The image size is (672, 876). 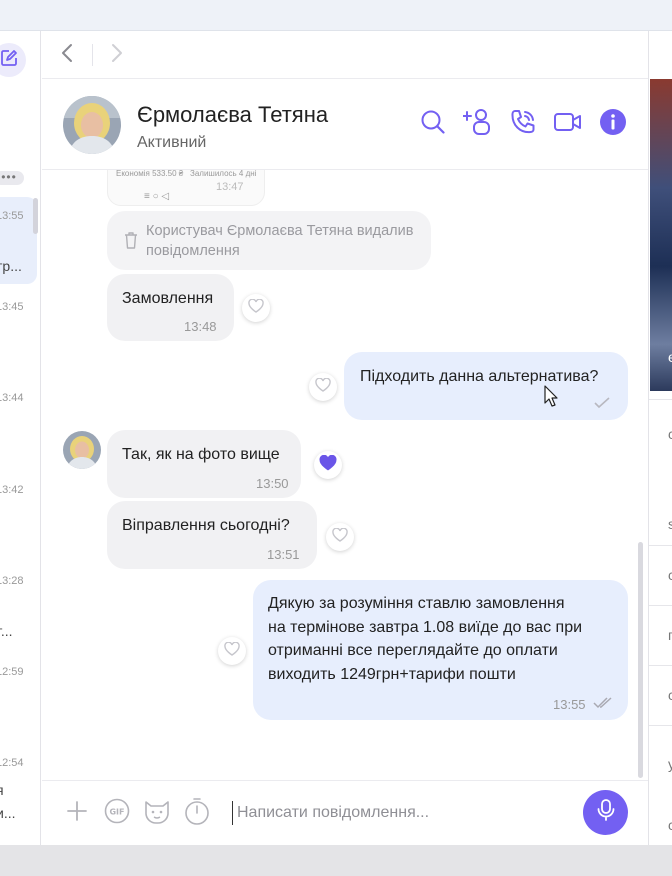 I want to click on attach-button, so click(x=77, y=813).